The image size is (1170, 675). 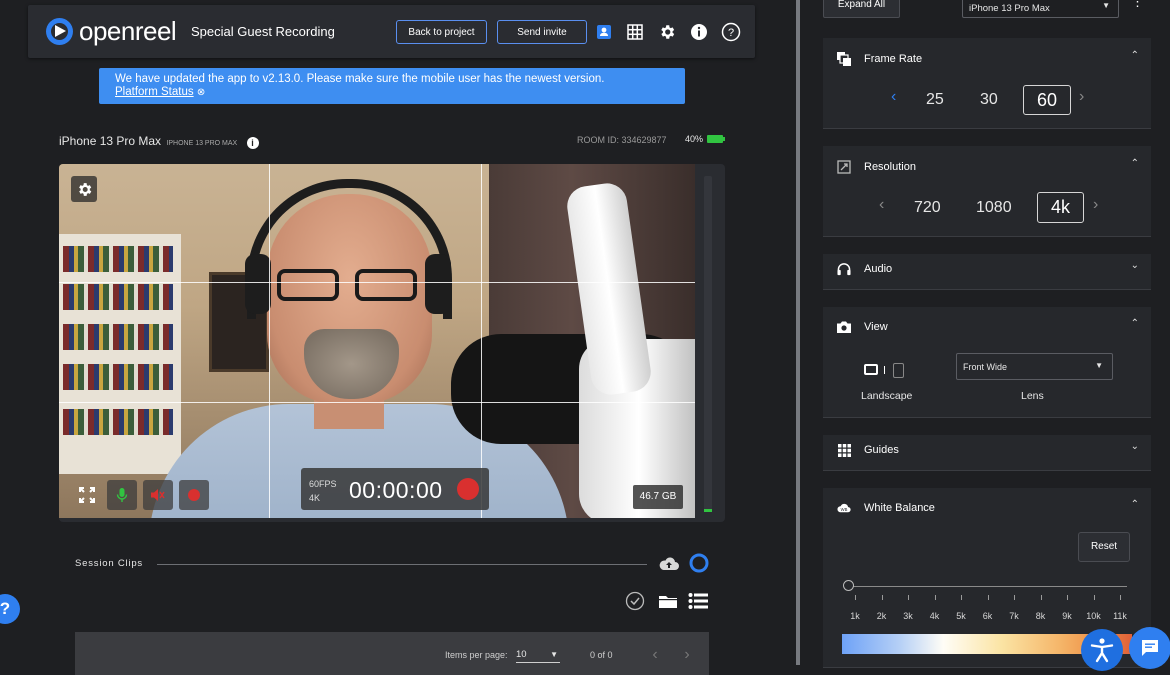 I want to click on folder-icon, so click(x=668, y=601).